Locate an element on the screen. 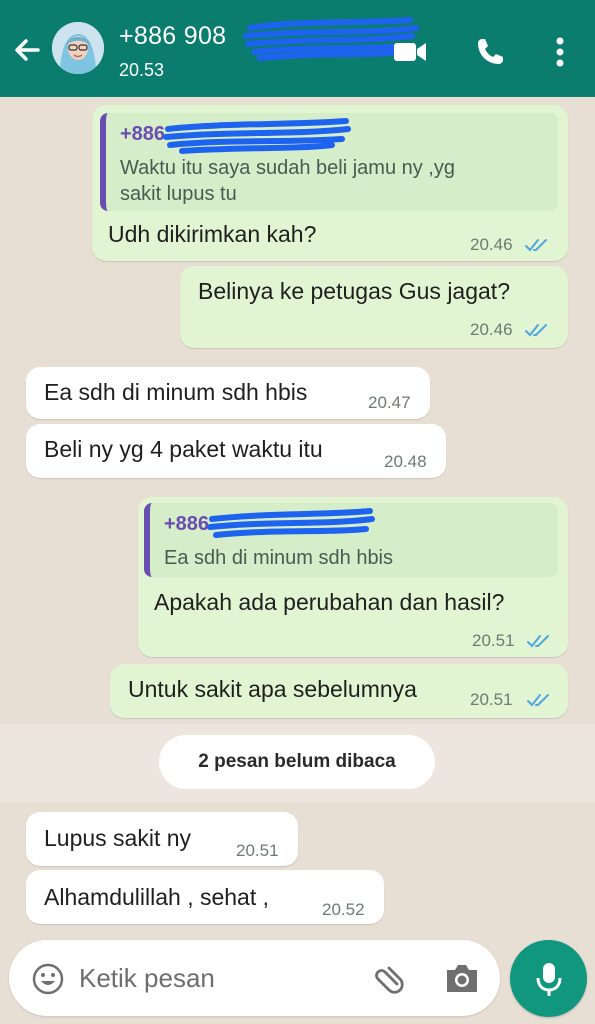  avatar is located at coordinates (78, 48).